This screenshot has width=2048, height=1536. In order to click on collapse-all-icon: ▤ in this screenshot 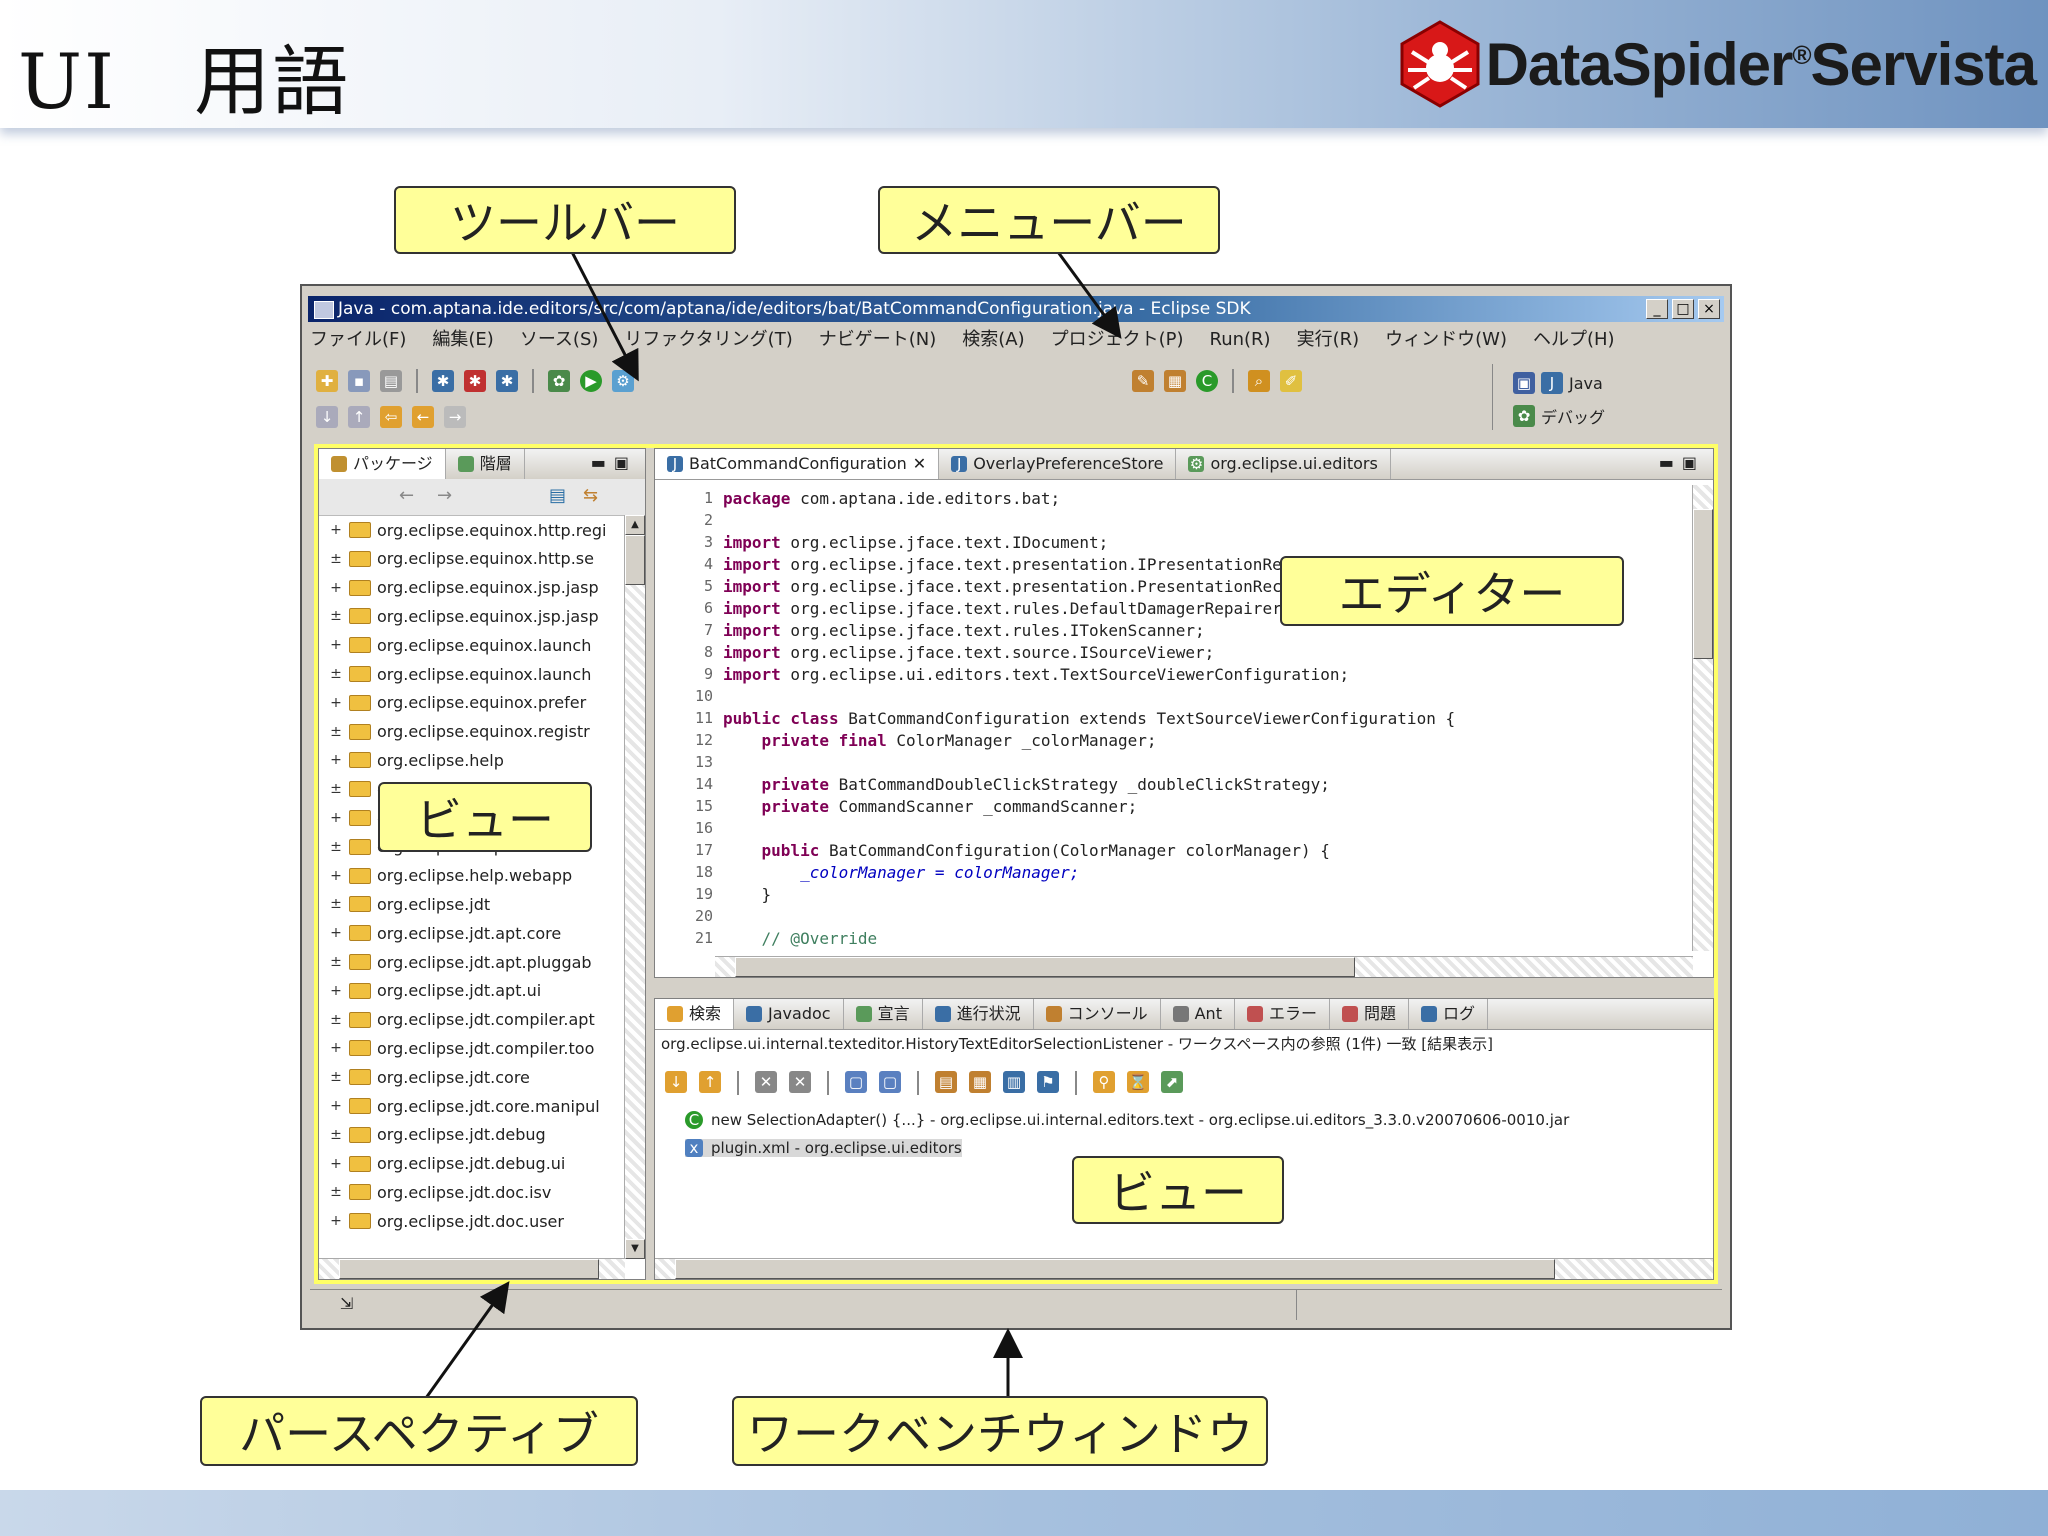, I will do `click(557, 495)`.